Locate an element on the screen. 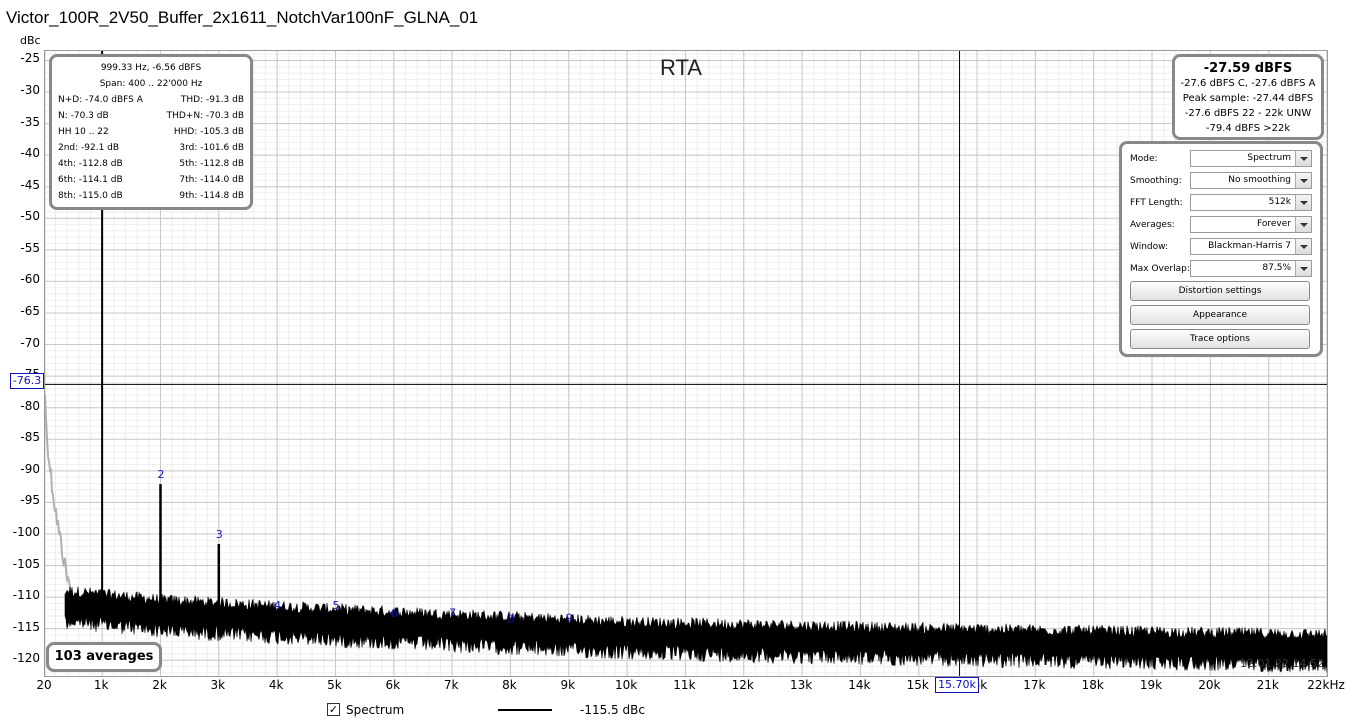 This screenshot has width=1346, height=724. timestamp: 12.01.22 14:52 is located at coordinates (1282, 663).